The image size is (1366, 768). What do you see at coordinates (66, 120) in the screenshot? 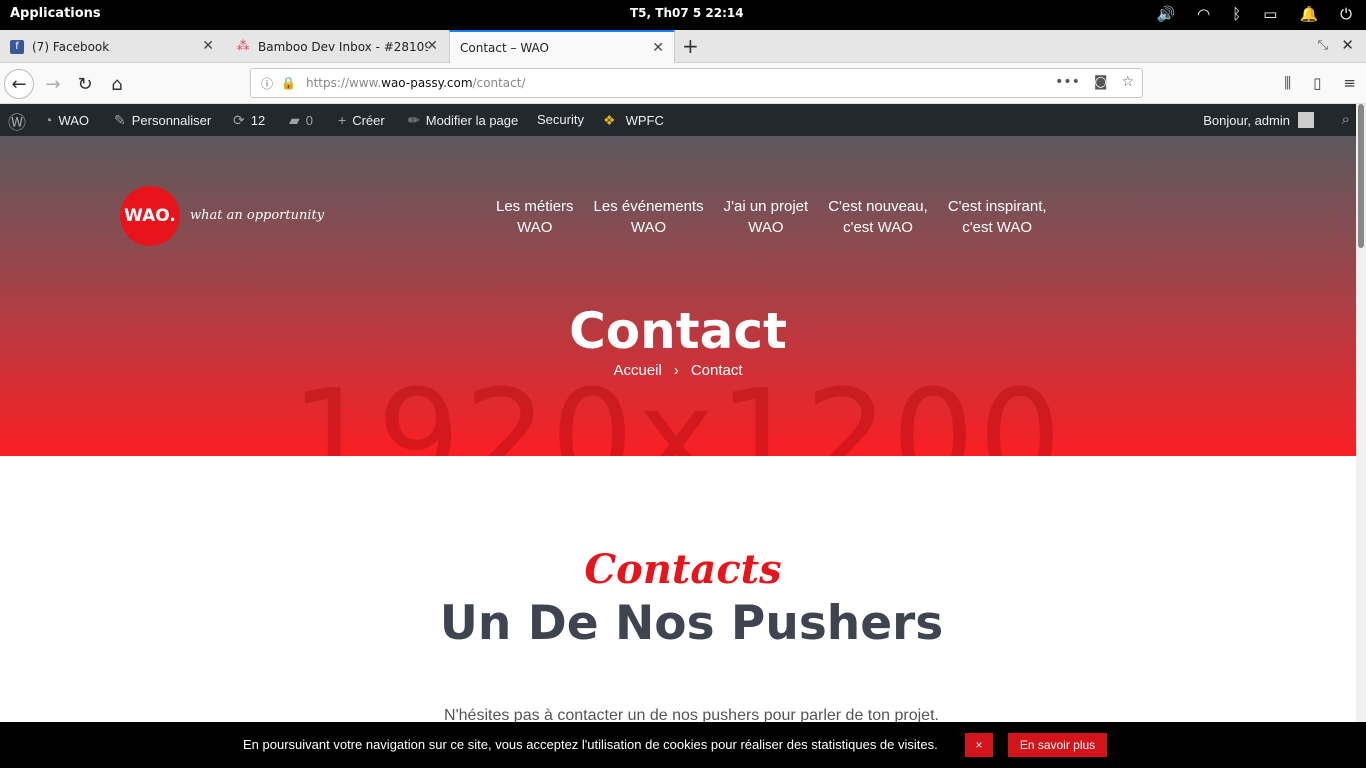
I see `wp-site-link: ◔ WAO` at bounding box center [66, 120].